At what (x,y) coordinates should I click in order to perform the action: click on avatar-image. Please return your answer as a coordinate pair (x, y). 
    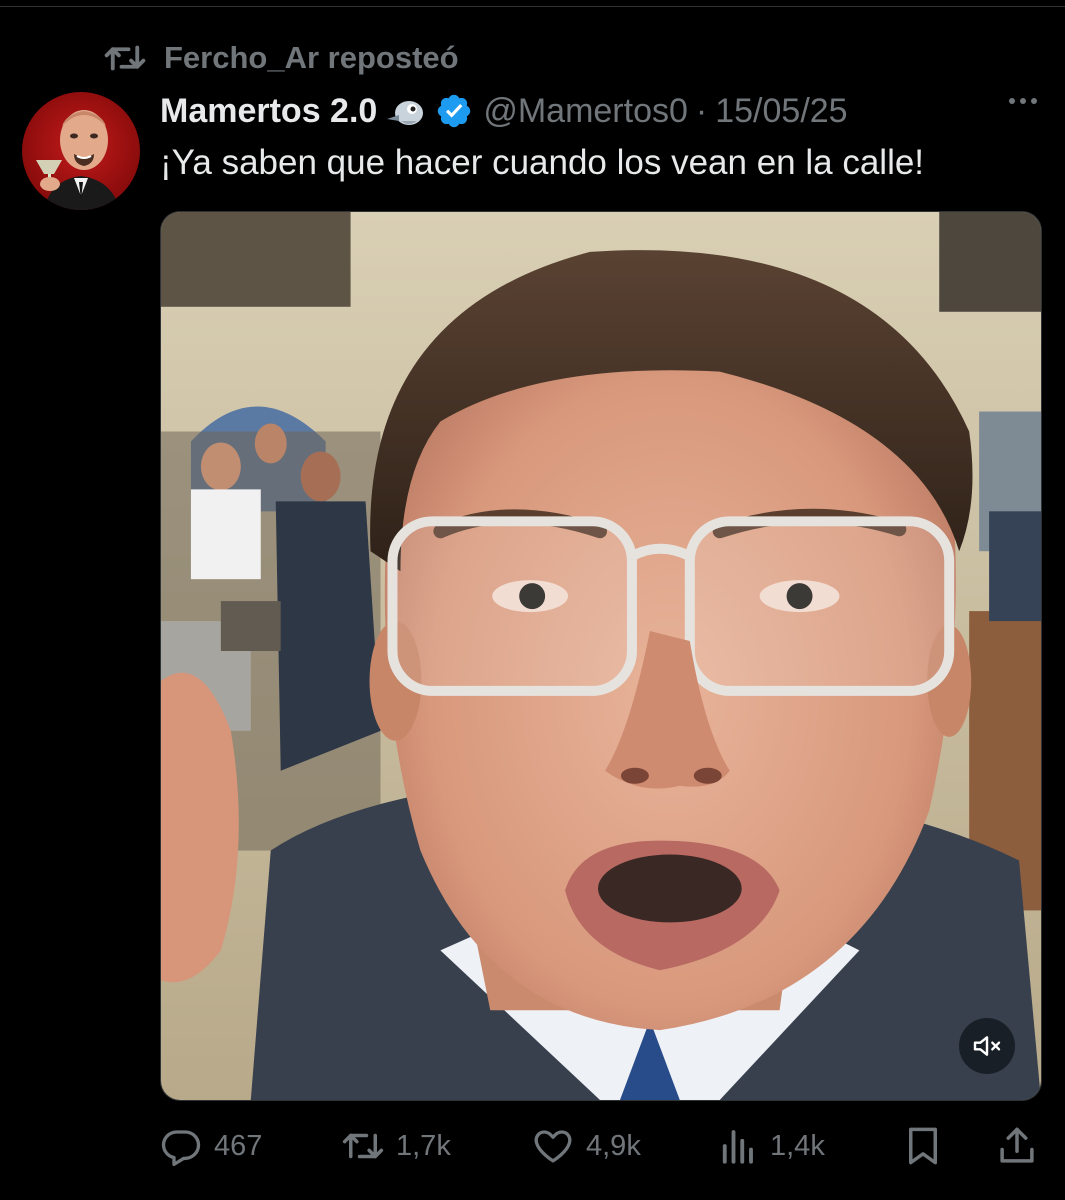
    Looking at the image, I should click on (78, 160).